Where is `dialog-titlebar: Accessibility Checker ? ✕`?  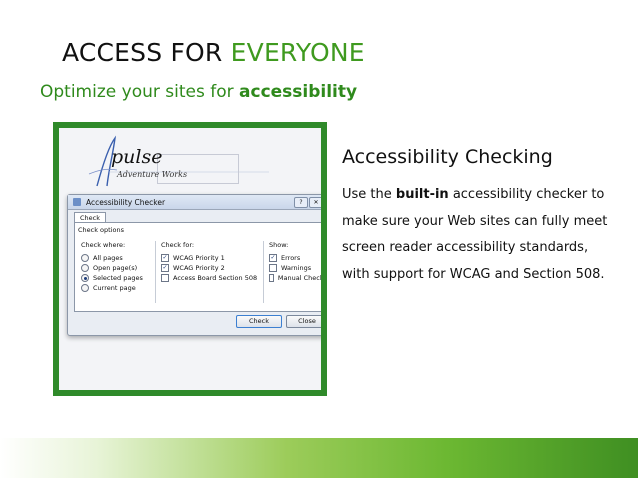 dialog-titlebar: Accessibility Checker ? ✕ is located at coordinates (194, 202).